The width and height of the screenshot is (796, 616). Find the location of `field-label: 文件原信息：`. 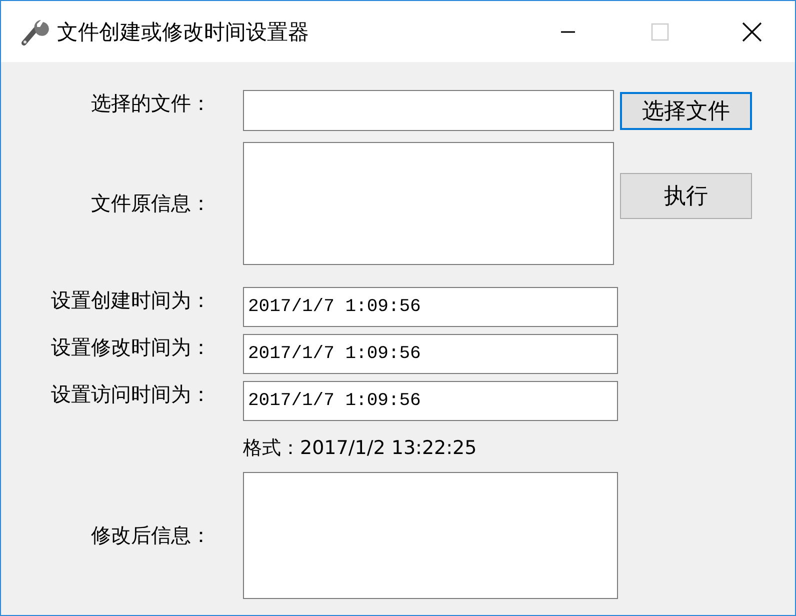

field-label: 文件原信息： is located at coordinates (150, 203).